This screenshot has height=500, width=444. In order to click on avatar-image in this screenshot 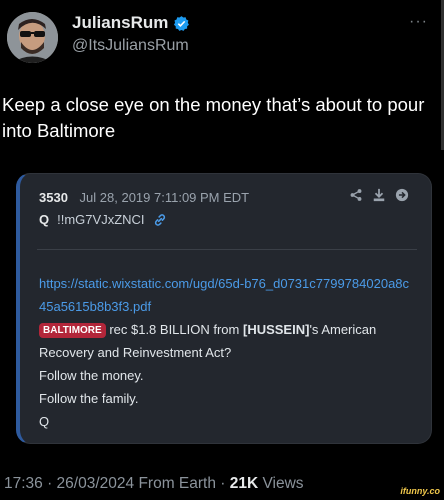, I will do `click(32, 37)`.